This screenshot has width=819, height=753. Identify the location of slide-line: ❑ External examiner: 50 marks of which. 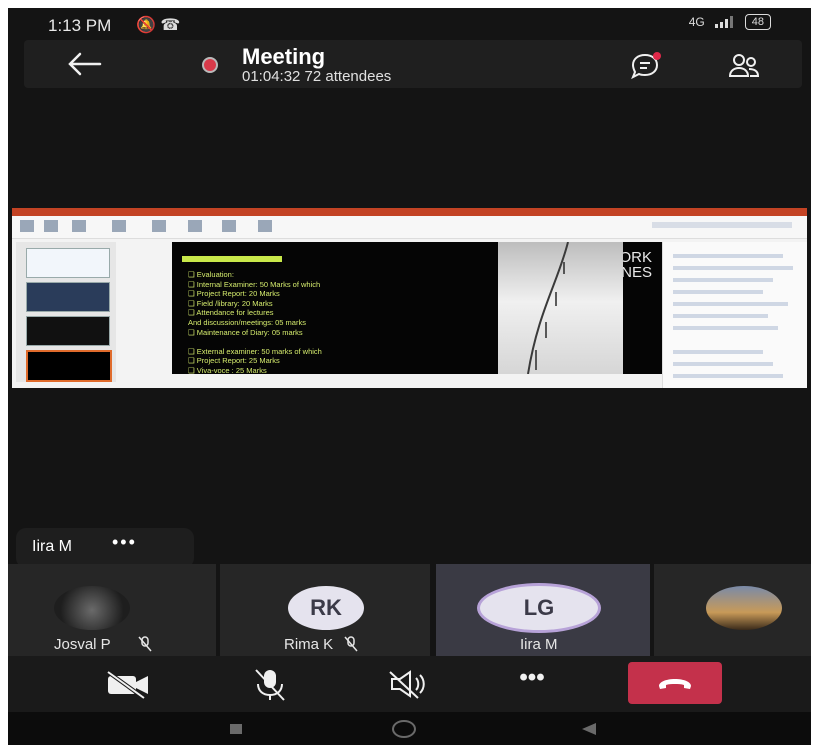
(255, 351).